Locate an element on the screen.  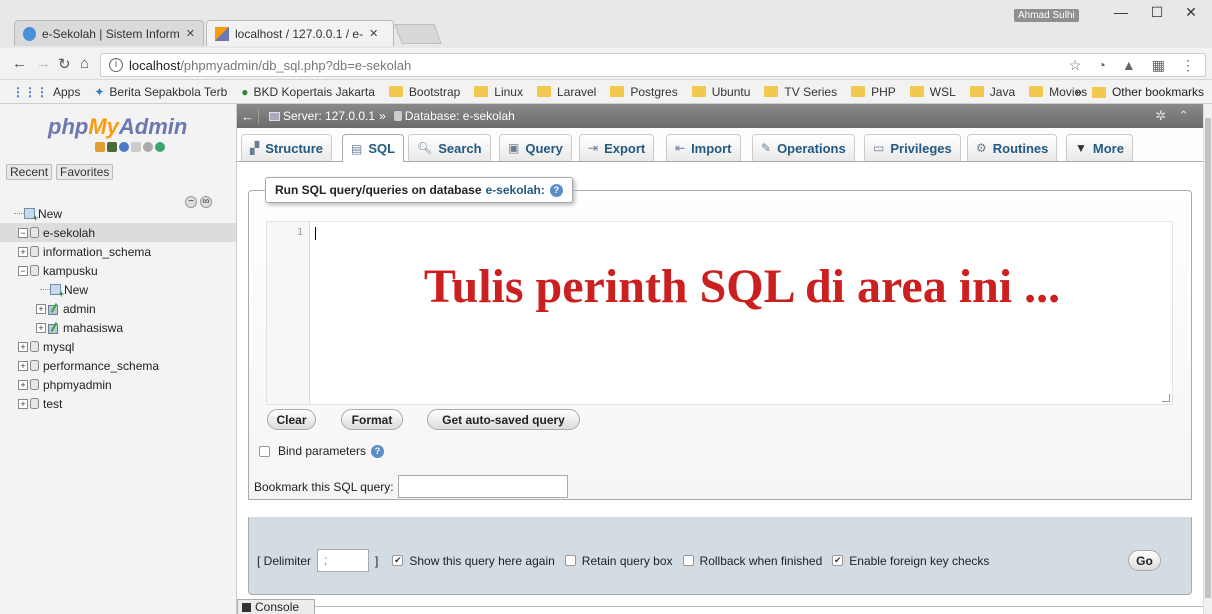
tab-more: ▼ More is located at coordinates (1099, 147).